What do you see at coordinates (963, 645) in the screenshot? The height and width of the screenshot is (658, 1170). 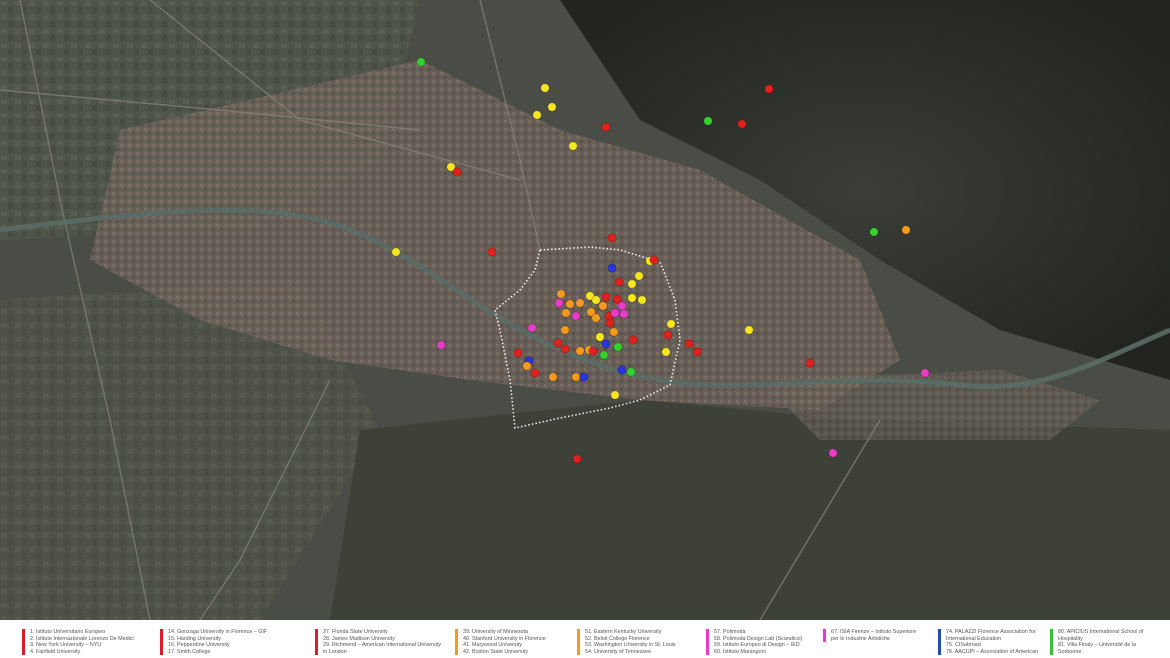 I see `legend-entry: 75. CISabroad` at bounding box center [963, 645].